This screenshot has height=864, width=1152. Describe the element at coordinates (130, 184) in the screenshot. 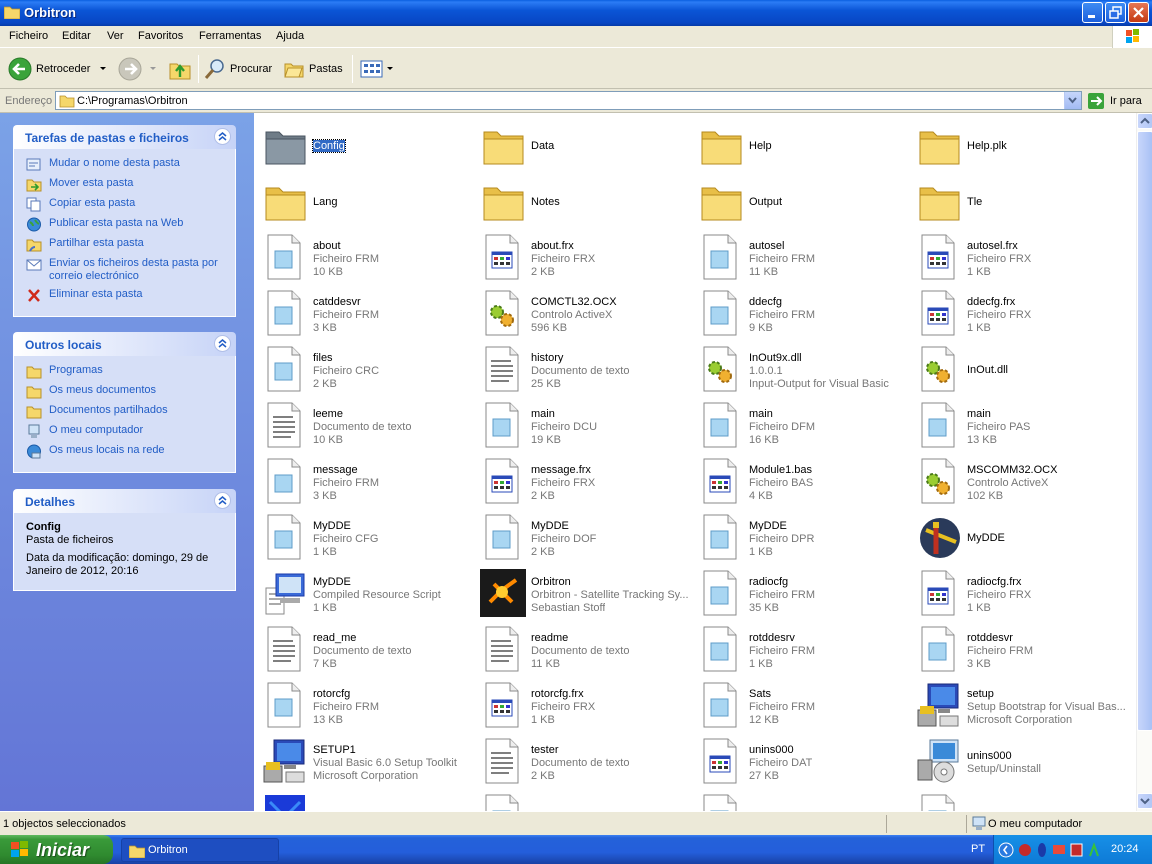

I see `task-item: Mover esta pasta` at that location.